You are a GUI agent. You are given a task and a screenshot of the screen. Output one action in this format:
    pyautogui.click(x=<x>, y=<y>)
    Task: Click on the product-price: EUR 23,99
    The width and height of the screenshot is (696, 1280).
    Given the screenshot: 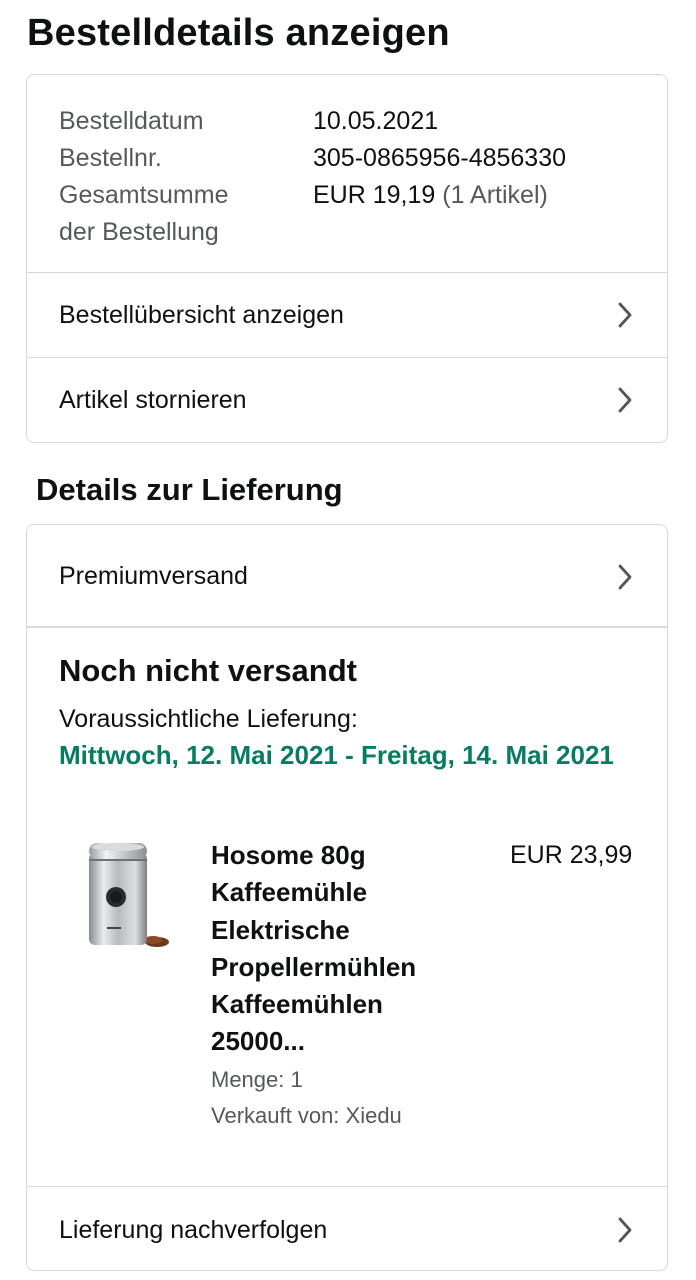 What is the action you would take?
    pyautogui.click(x=571, y=855)
    